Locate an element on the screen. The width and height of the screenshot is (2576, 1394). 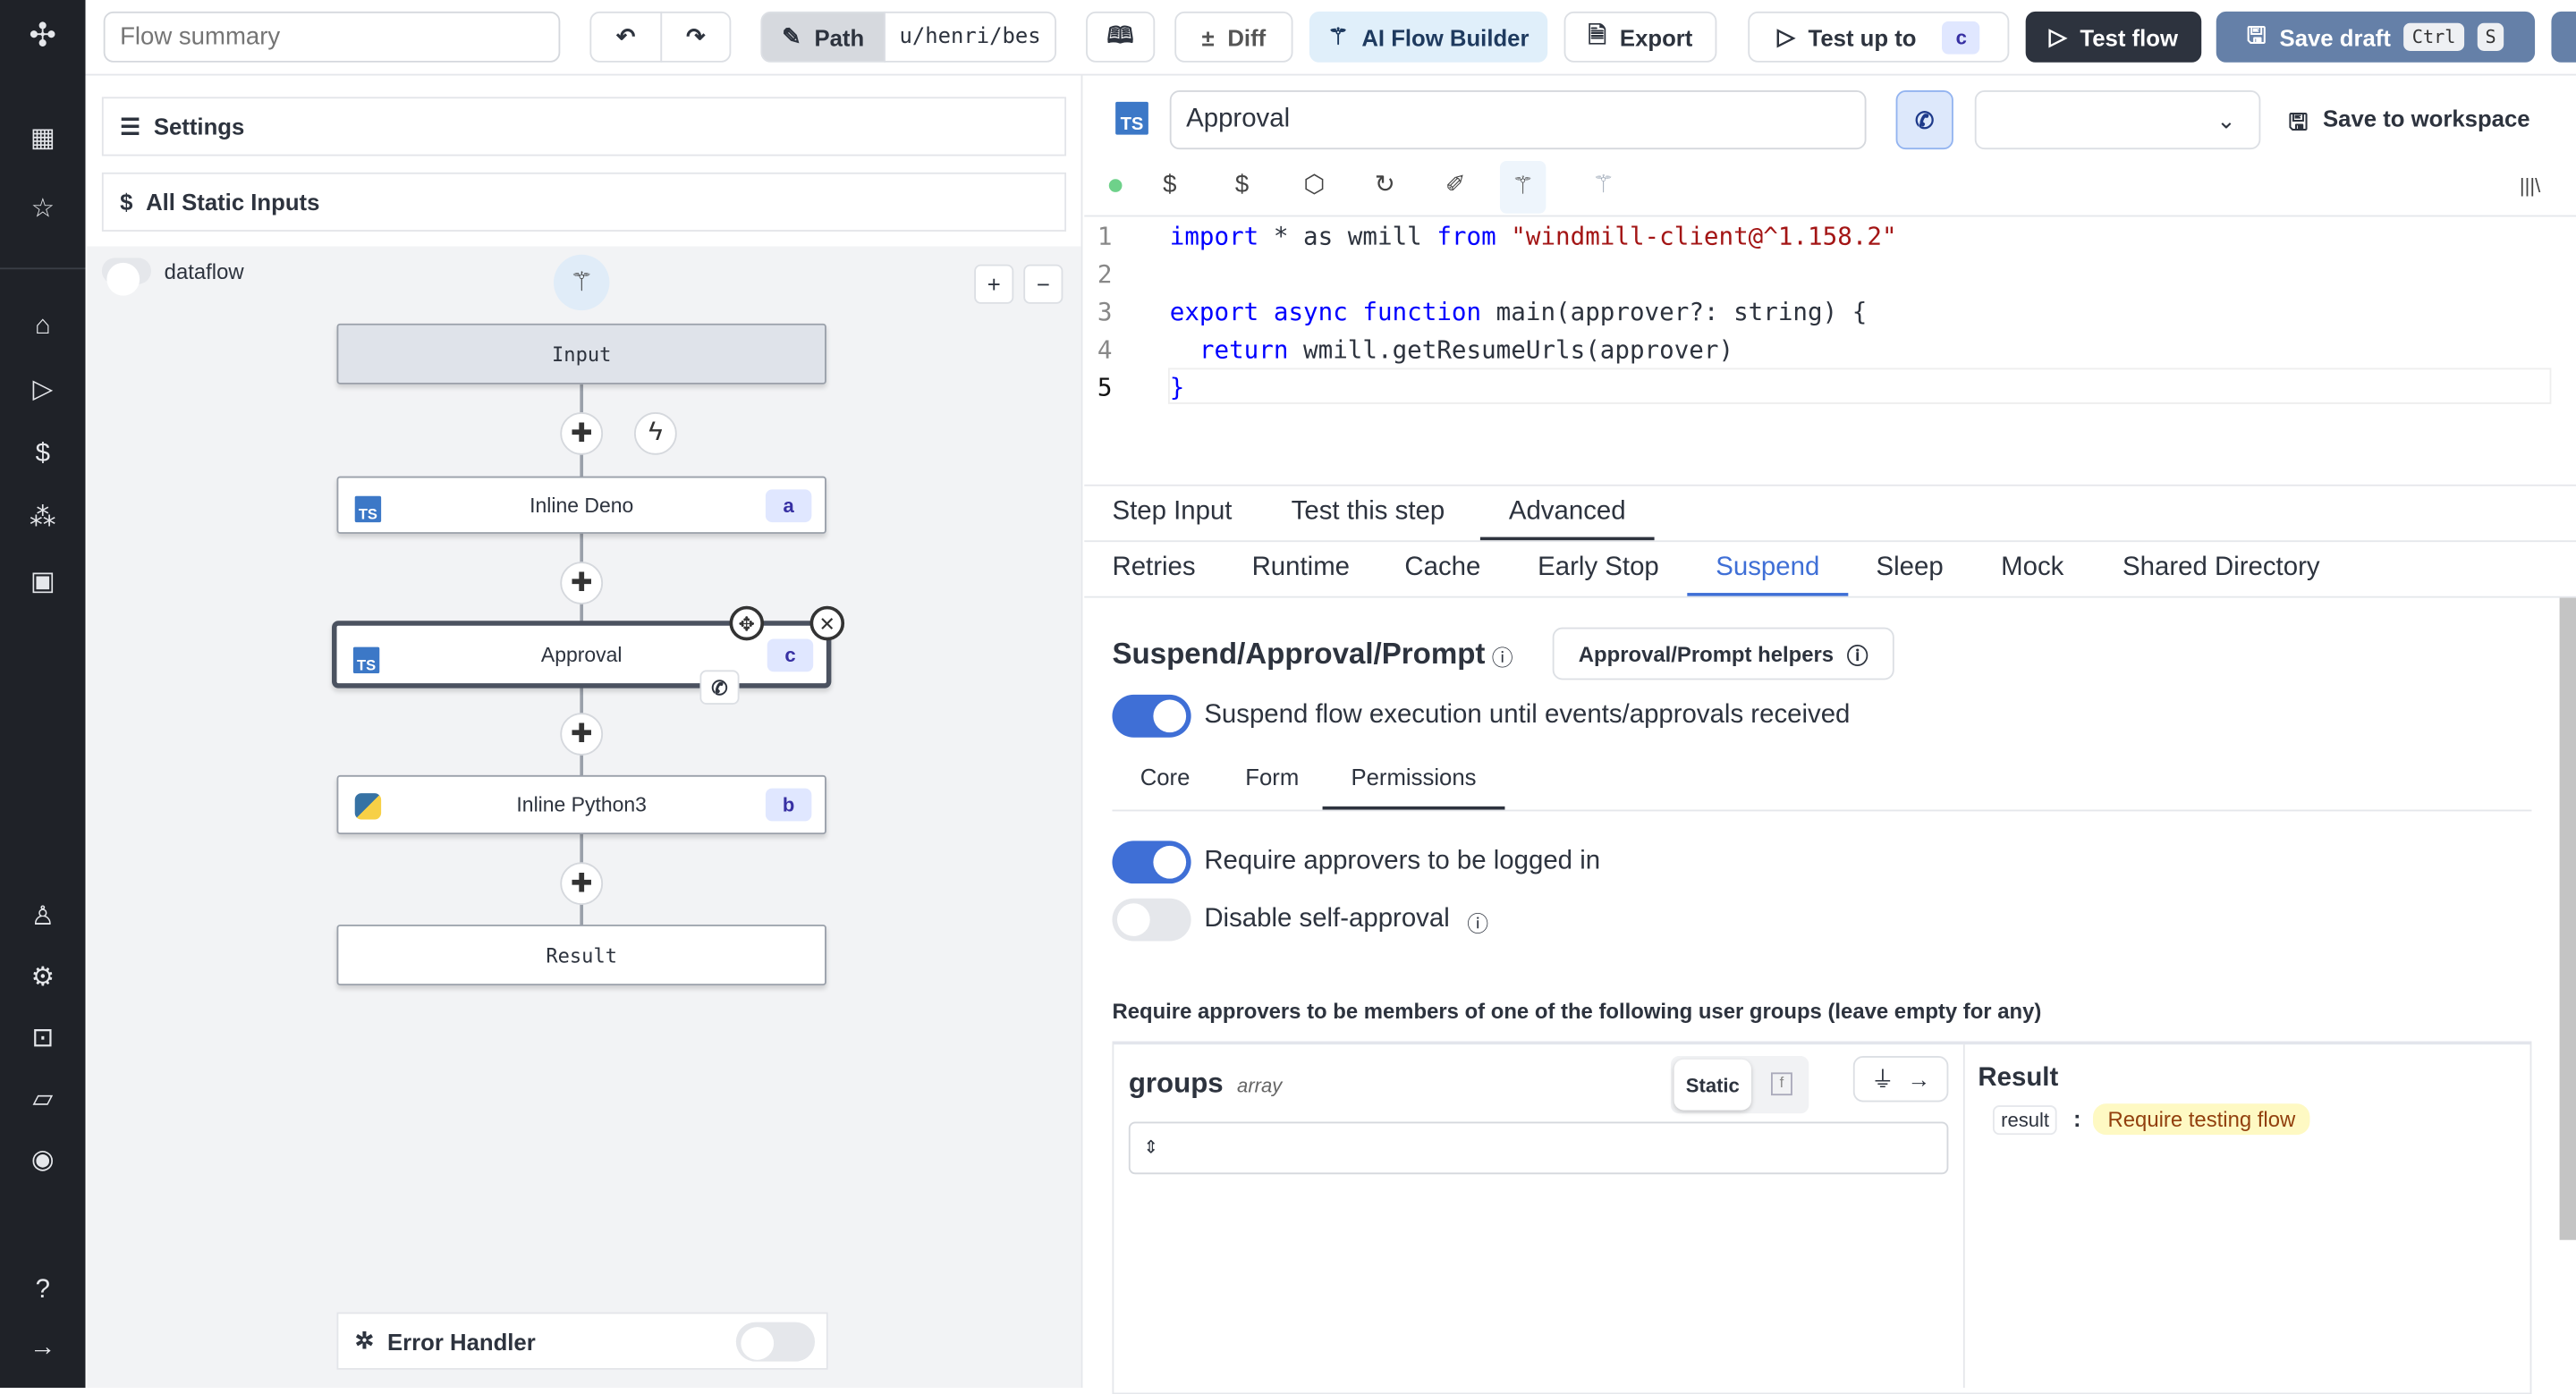
book-icon: 🕮 is located at coordinates (1120, 33).